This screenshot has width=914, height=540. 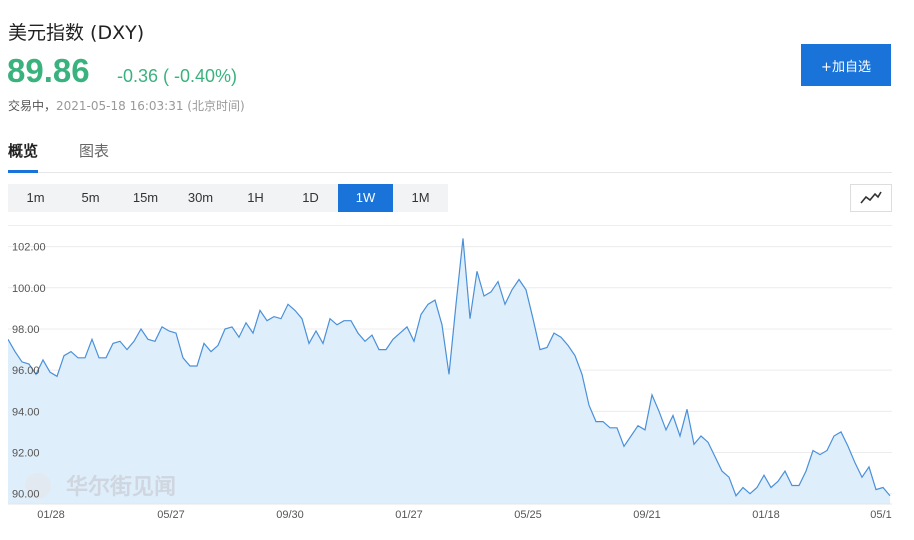 What do you see at coordinates (29, 248) in the screenshot?
I see `y-tick-label: 102.00` at bounding box center [29, 248].